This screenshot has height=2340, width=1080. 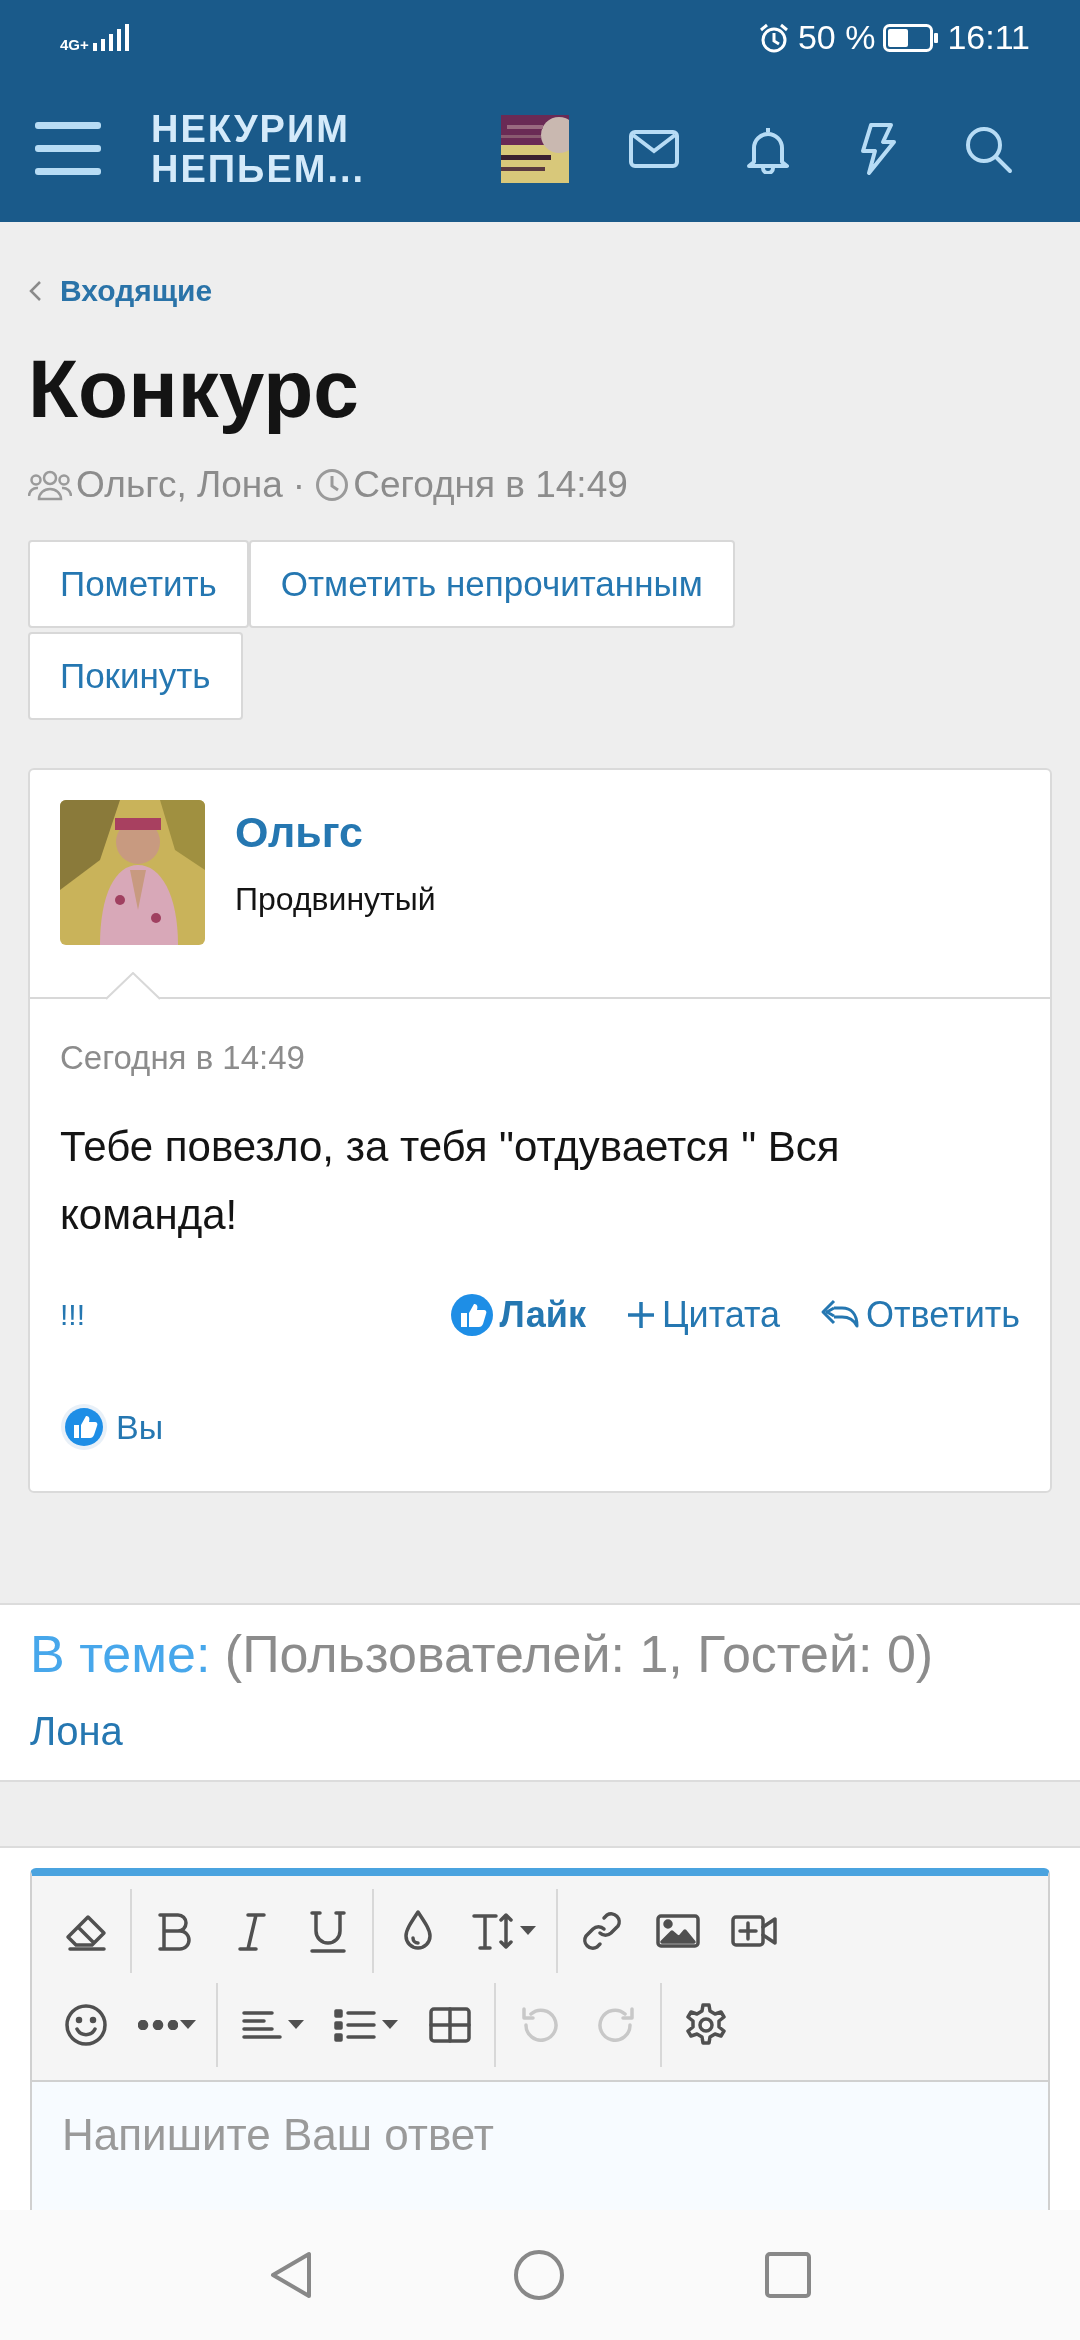 What do you see at coordinates (291, 2275) in the screenshot?
I see `back-icon` at bounding box center [291, 2275].